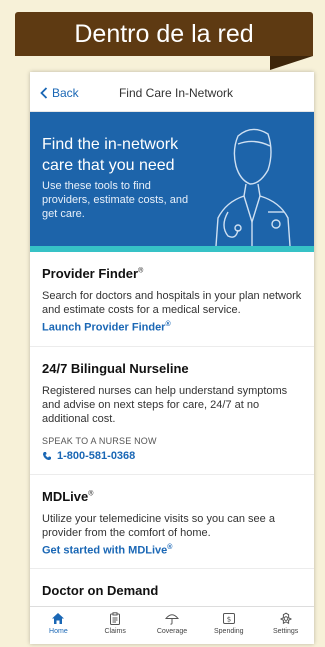 The width and height of the screenshot is (325, 647). I want to click on tab-label: Spending, so click(228, 631).